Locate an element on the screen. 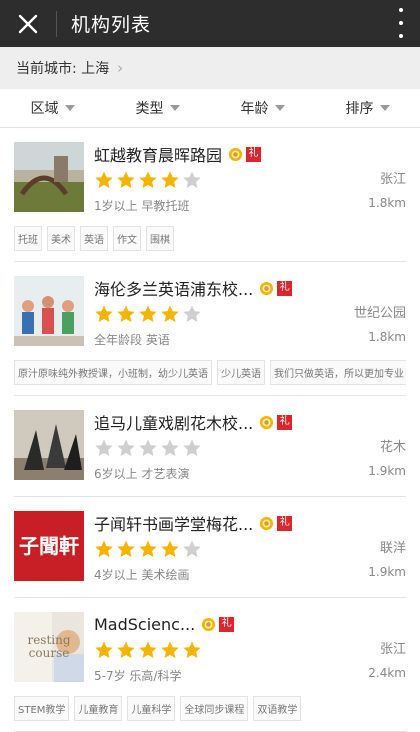 The image size is (420, 732). age-and-category: 4岁以上 美术绘画 is located at coordinates (142, 575).